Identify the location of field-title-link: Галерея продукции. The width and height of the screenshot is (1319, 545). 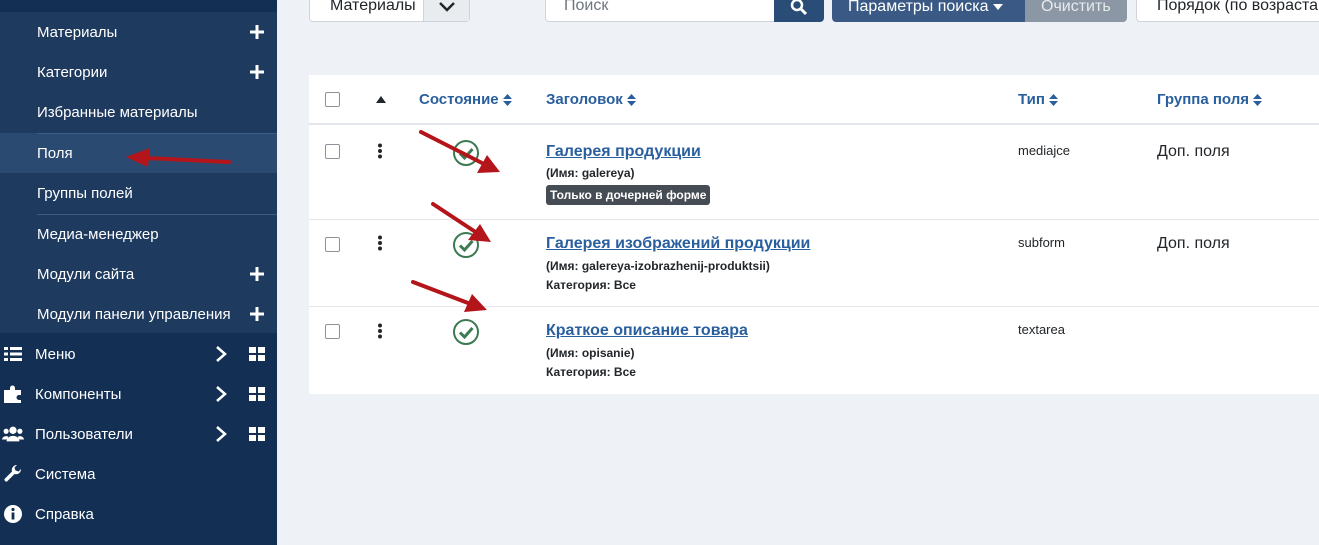
(623, 152).